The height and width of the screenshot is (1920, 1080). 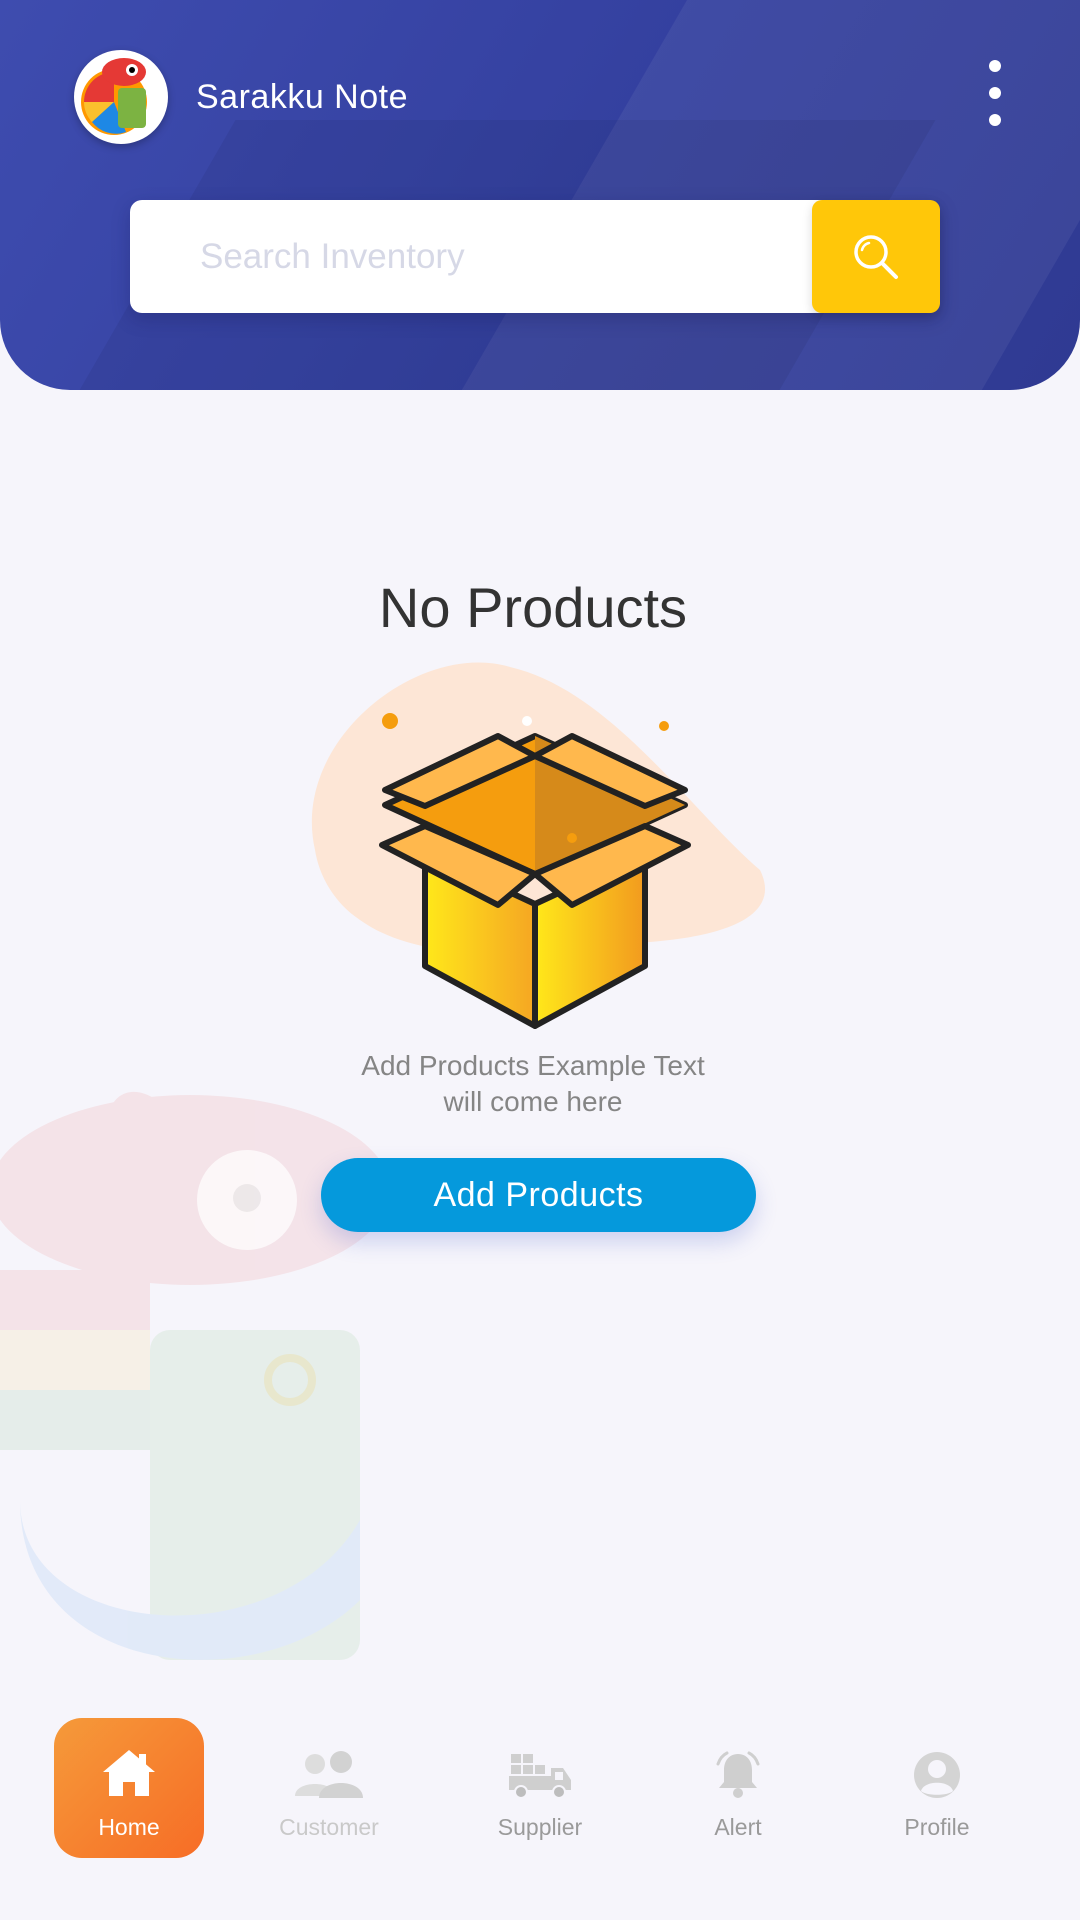 I want to click on nav-item-alert: Alert, so click(x=738, y=1788).